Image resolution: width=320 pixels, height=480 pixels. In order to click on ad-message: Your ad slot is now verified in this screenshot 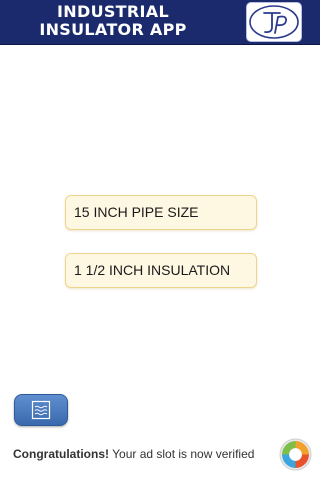, I will do `click(182, 454)`.